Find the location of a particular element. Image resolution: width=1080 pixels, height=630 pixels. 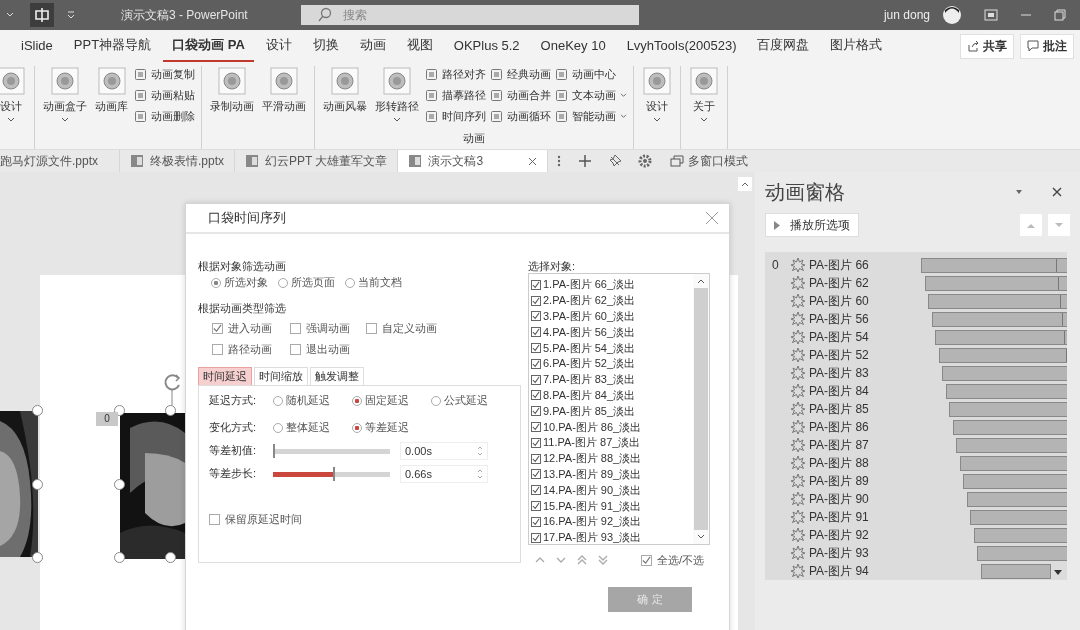

list-item: 5.PA-图片 54_淡出 is located at coordinates (612, 348).